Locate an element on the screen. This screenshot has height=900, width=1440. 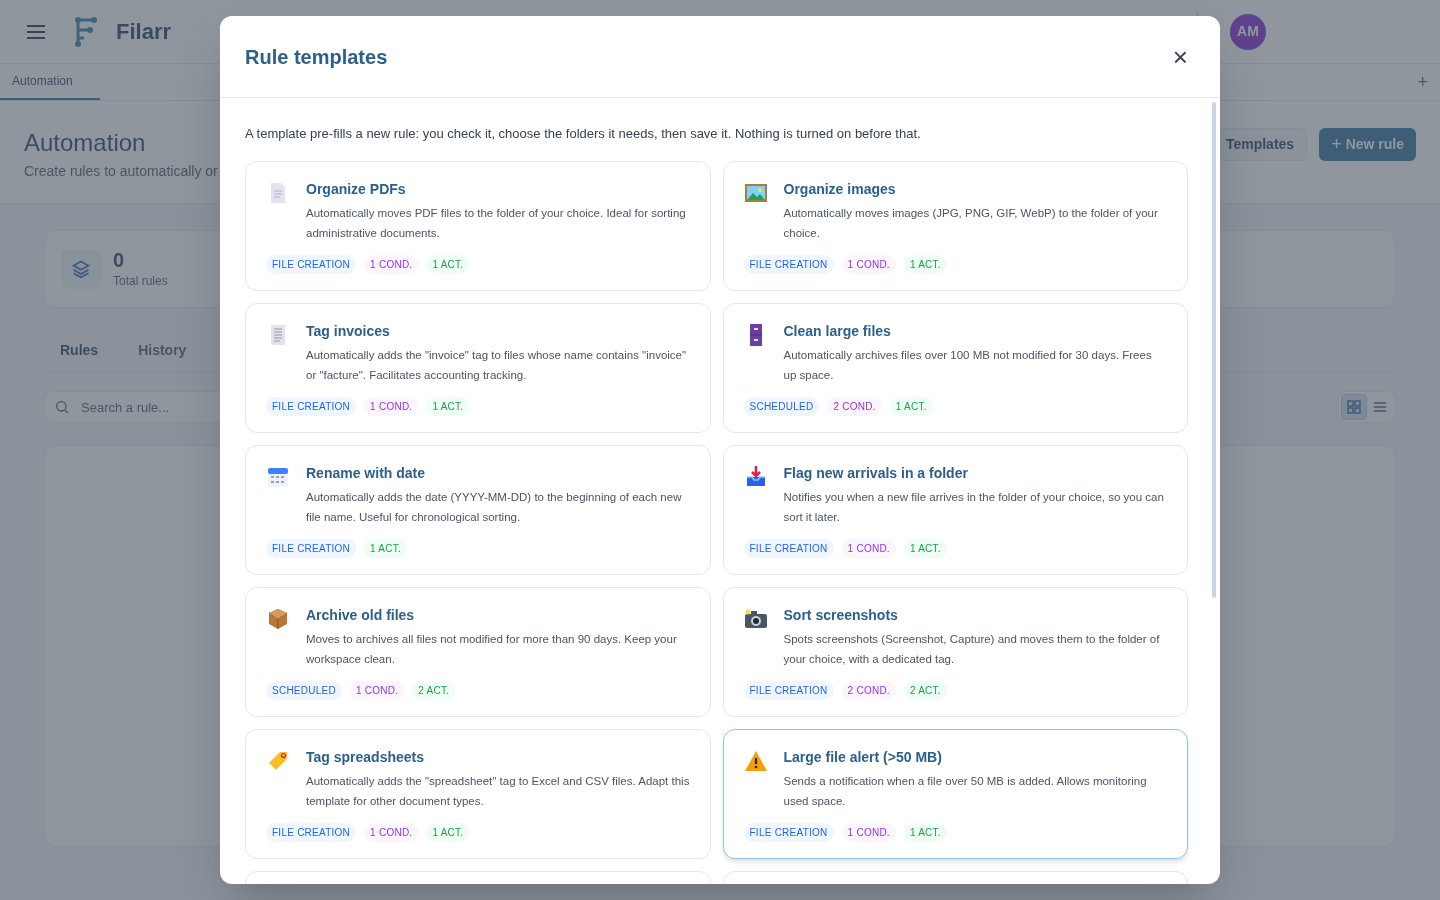
template-title: Organize PDFs is located at coordinates (356, 189).